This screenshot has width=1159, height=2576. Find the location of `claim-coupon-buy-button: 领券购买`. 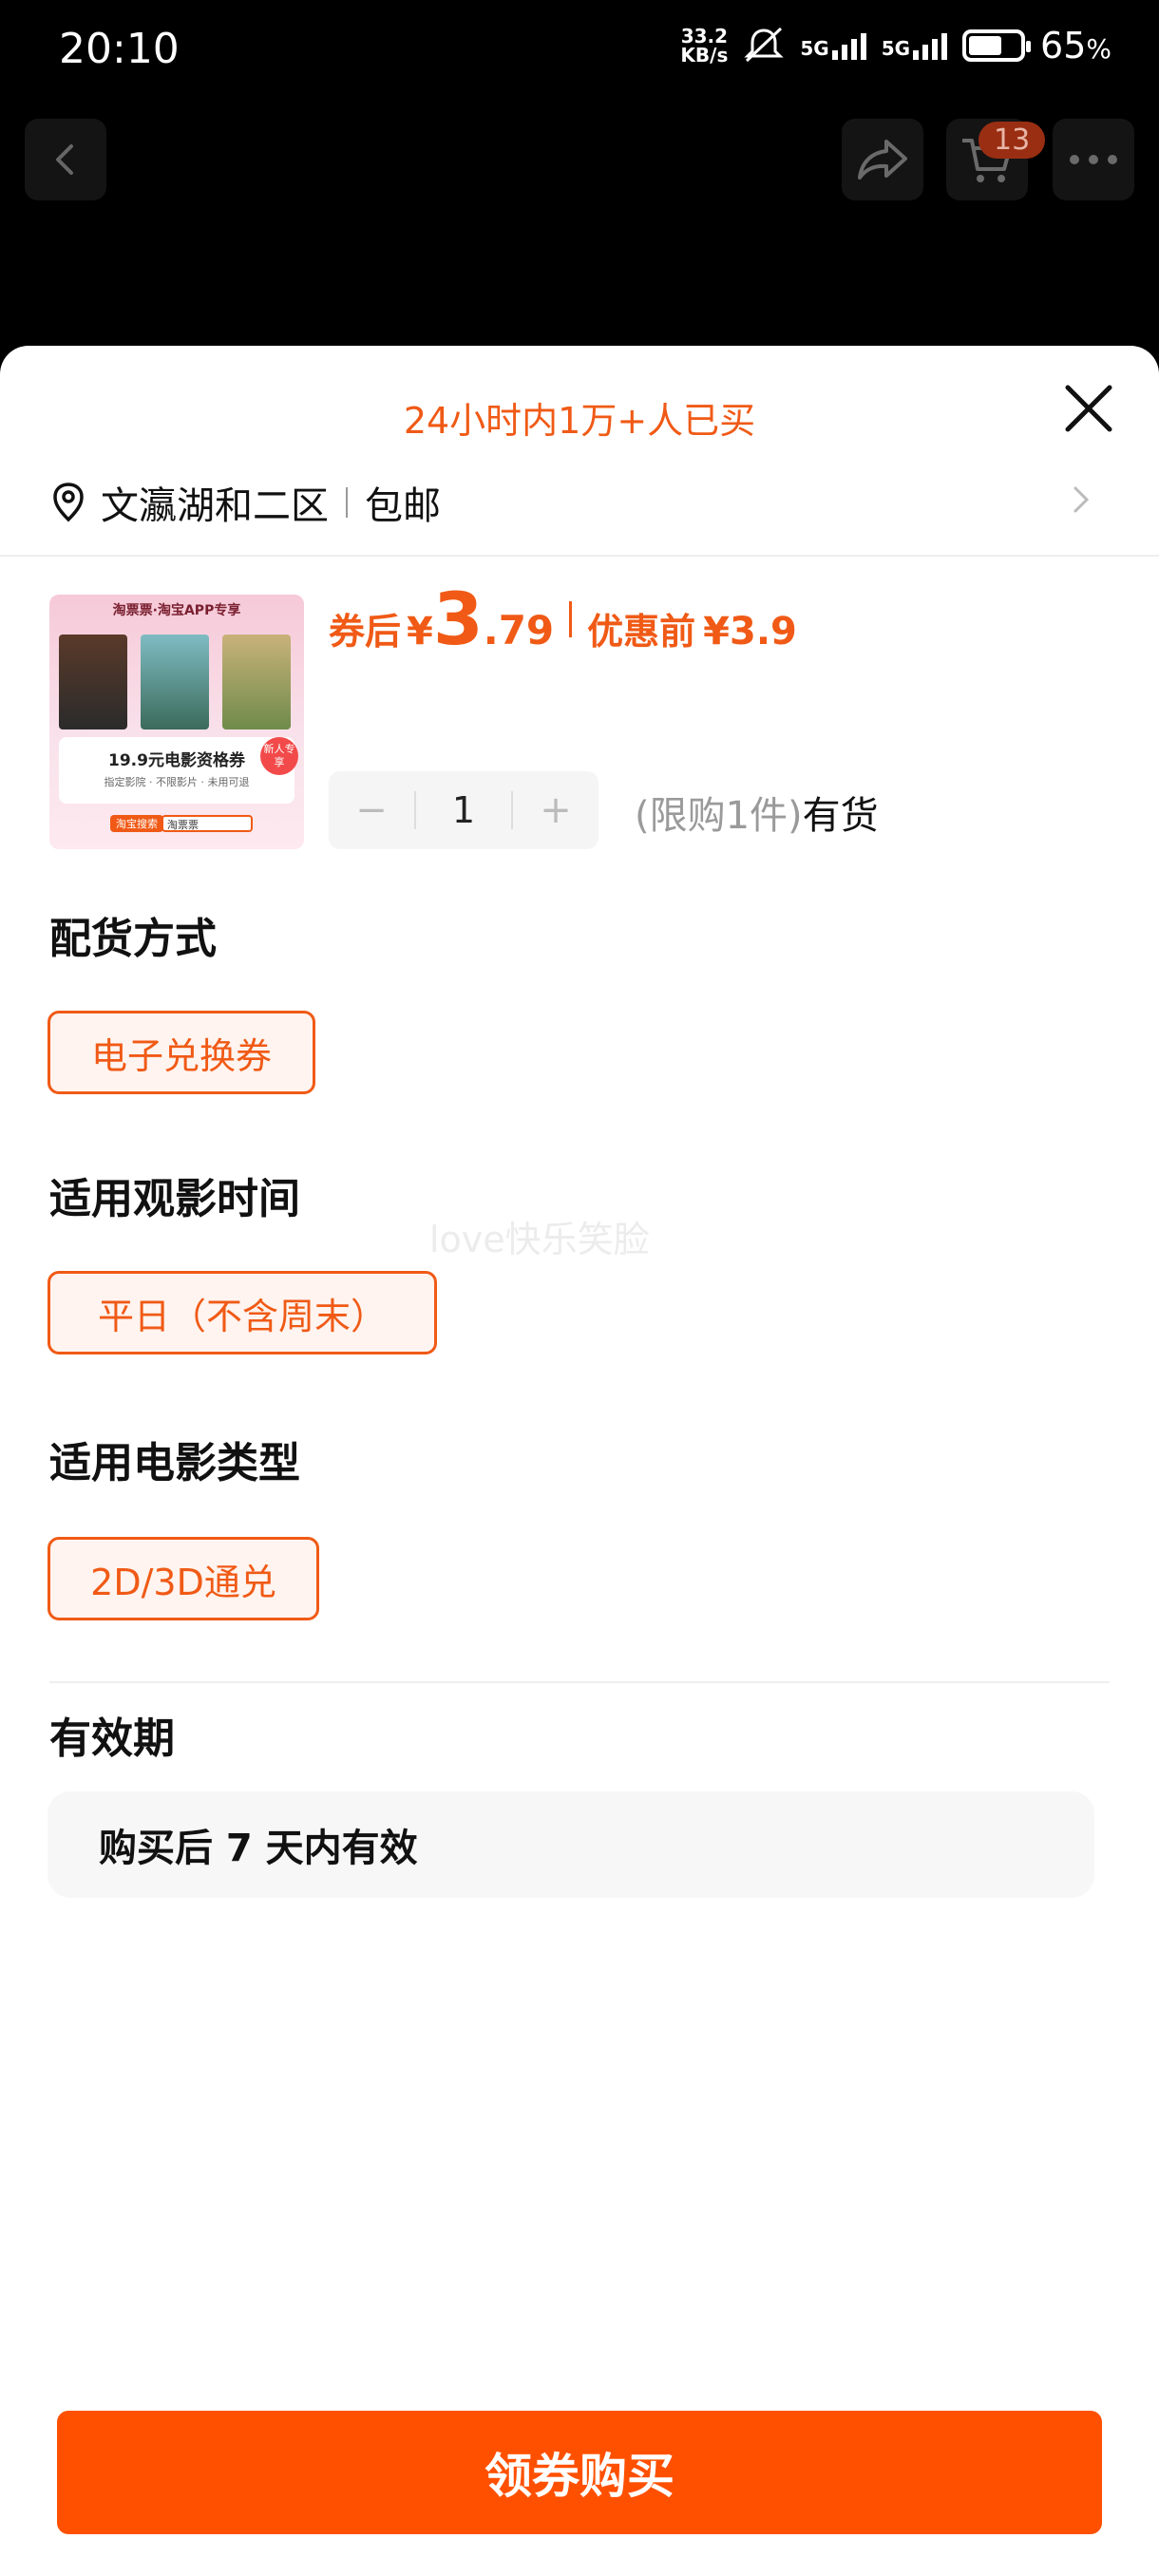

claim-coupon-buy-button: 领券购买 is located at coordinates (579, 2472).